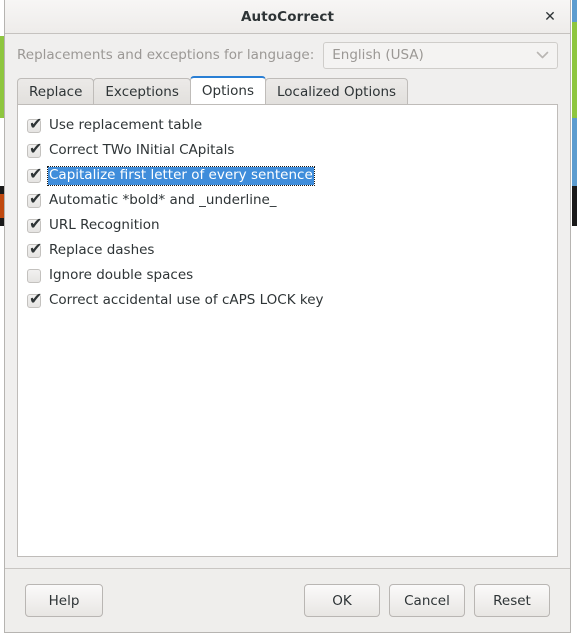 The width and height of the screenshot is (577, 633). Describe the element at coordinates (287, 225) in the screenshot. I see `list-item: ✔ URL Recognition` at that location.